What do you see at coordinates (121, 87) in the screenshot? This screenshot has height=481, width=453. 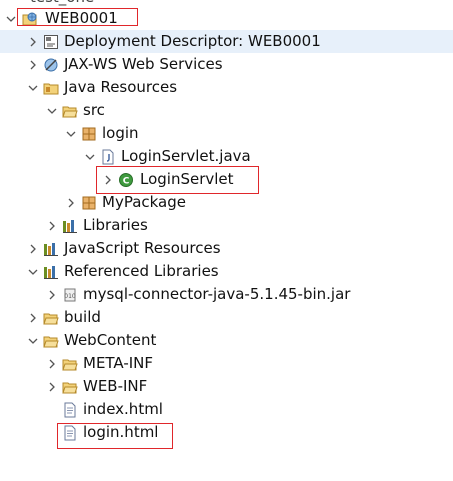 I see `tree-item-label: Java Resources` at bounding box center [121, 87].